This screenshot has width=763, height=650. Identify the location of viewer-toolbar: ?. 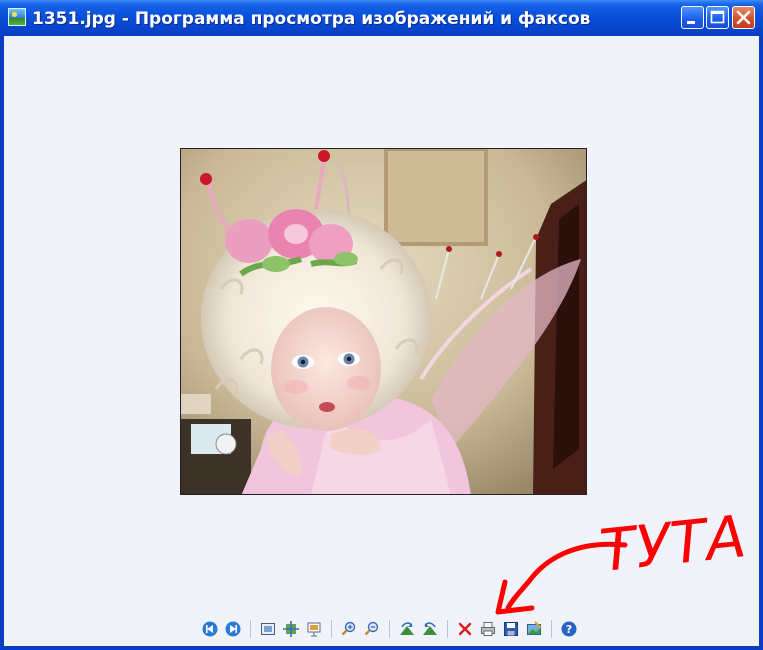
(389, 629).